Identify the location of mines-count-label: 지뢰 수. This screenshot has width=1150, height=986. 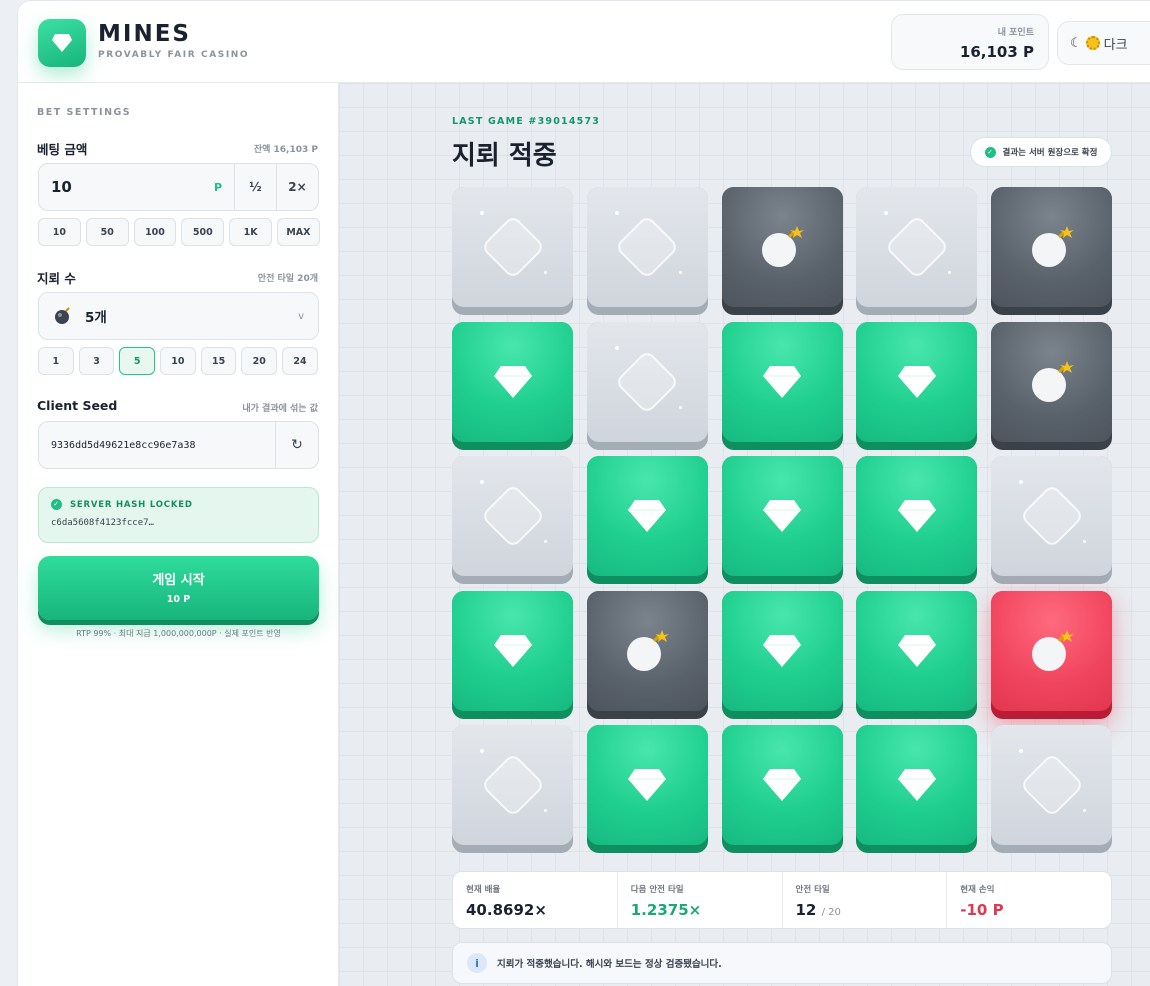
(56, 278).